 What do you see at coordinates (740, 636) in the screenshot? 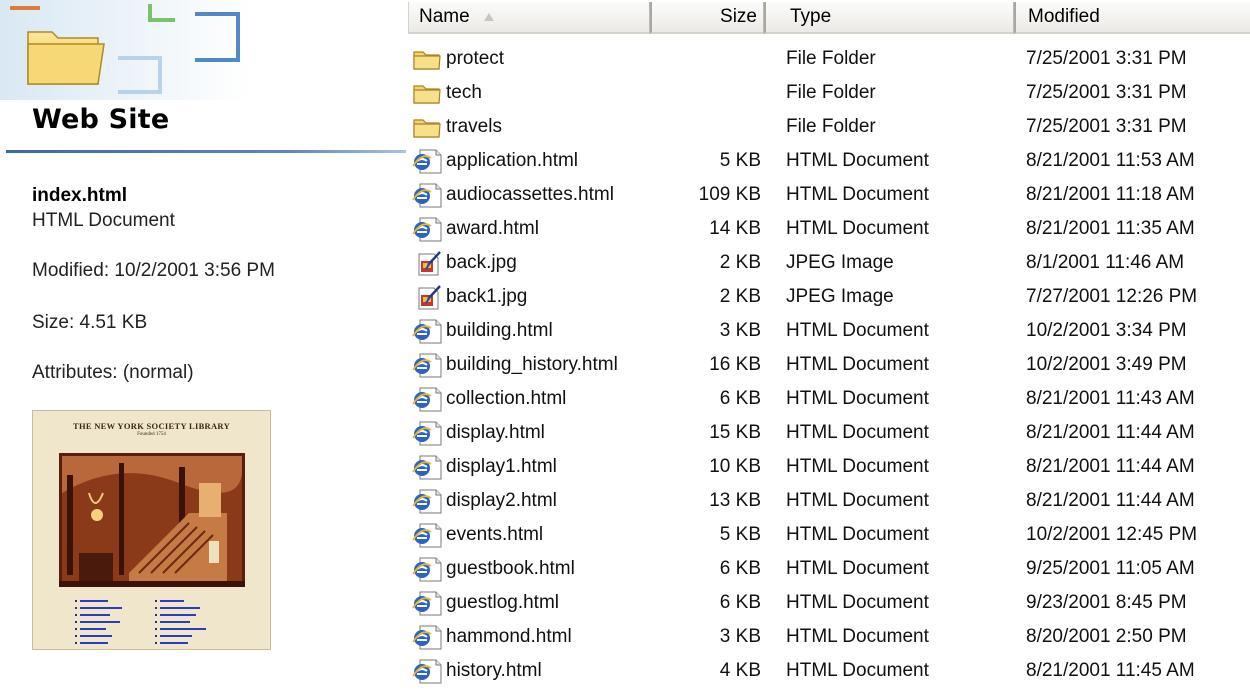
I see `file-size: 3 KB` at bounding box center [740, 636].